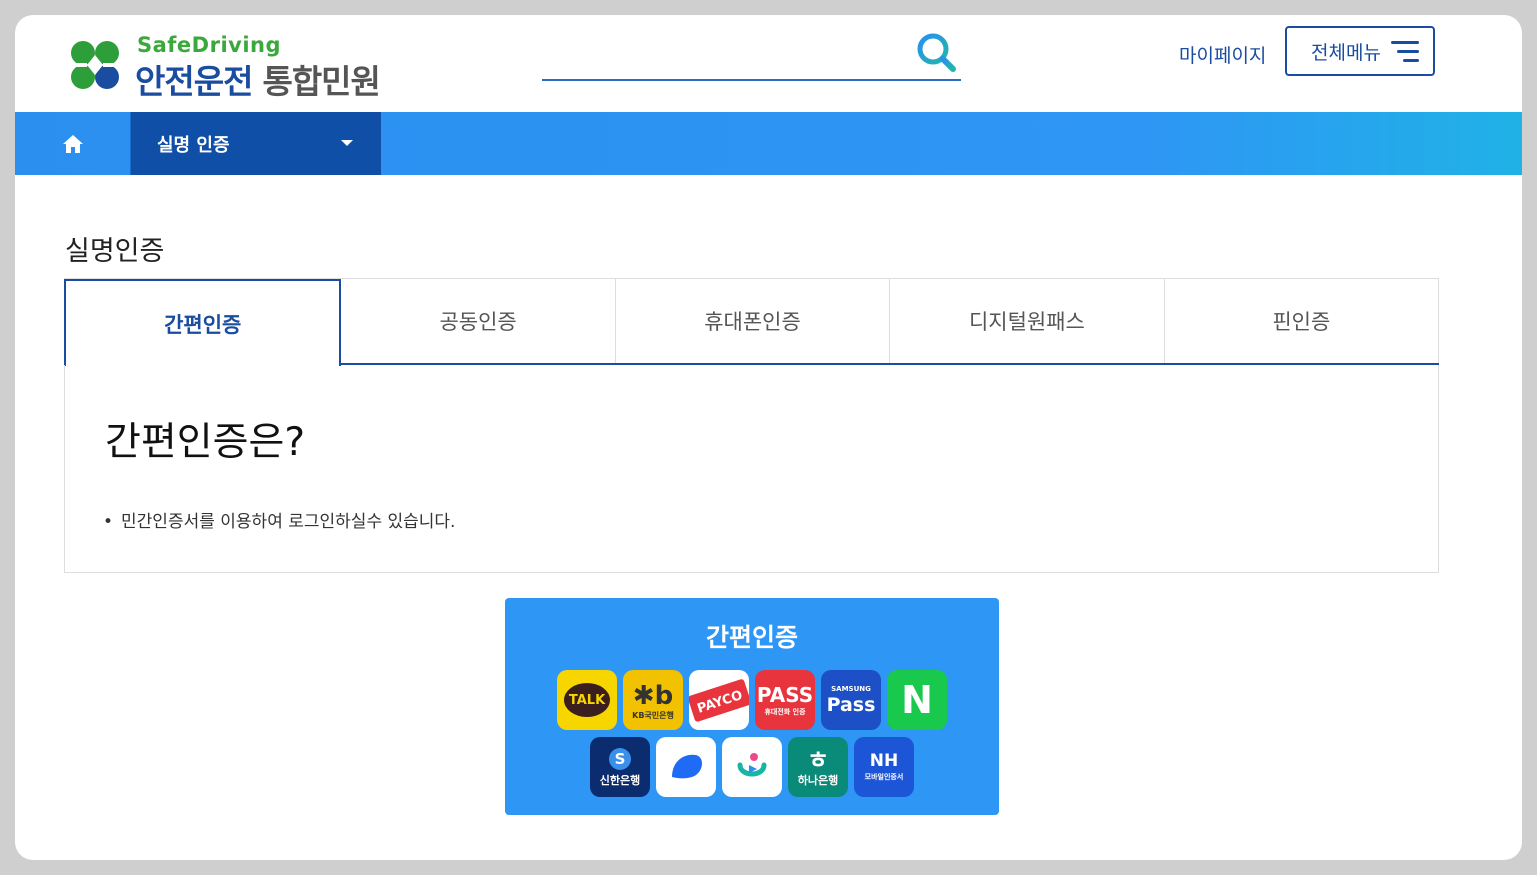 The width and height of the screenshot is (1537, 875). I want to click on location-navbar: 실명 인증, so click(768, 143).